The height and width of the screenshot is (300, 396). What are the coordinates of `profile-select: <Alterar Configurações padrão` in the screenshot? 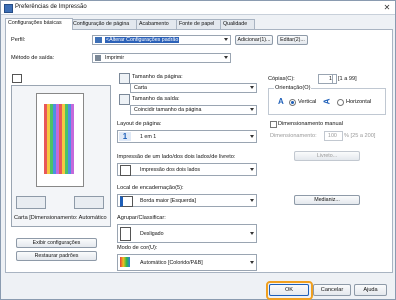 It's located at (161, 40).